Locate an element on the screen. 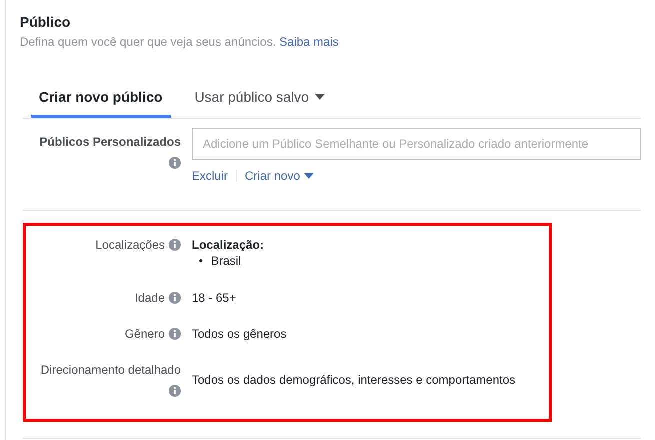  field-label: Gênero is located at coordinates (144, 334).